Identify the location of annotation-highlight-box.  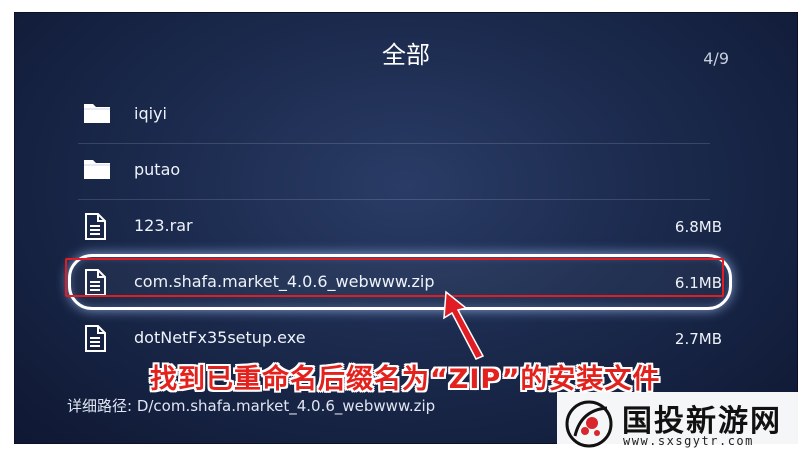
(394, 277).